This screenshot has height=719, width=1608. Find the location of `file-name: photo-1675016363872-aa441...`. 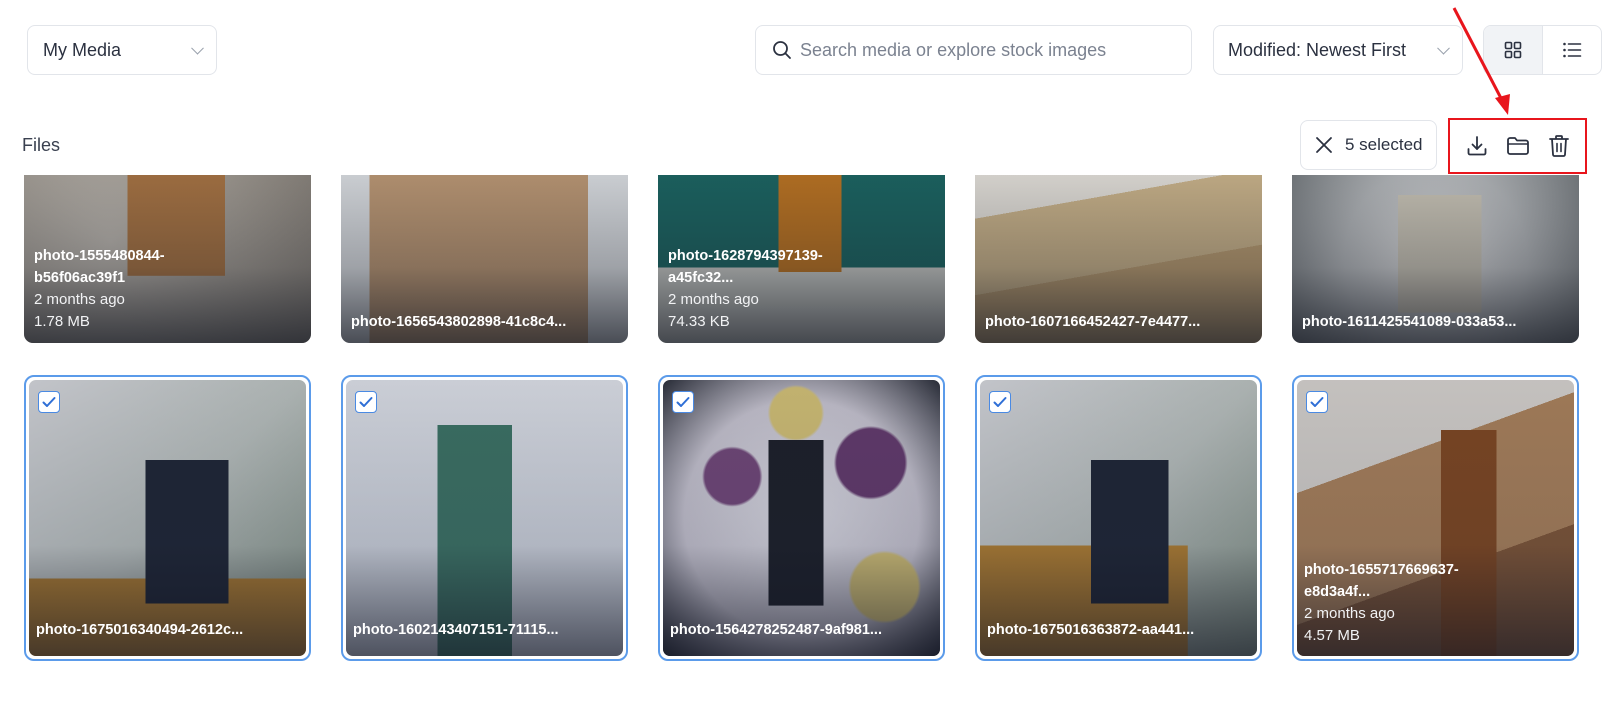

file-name: photo-1675016363872-aa441... is located at coordinates (1091, 630).